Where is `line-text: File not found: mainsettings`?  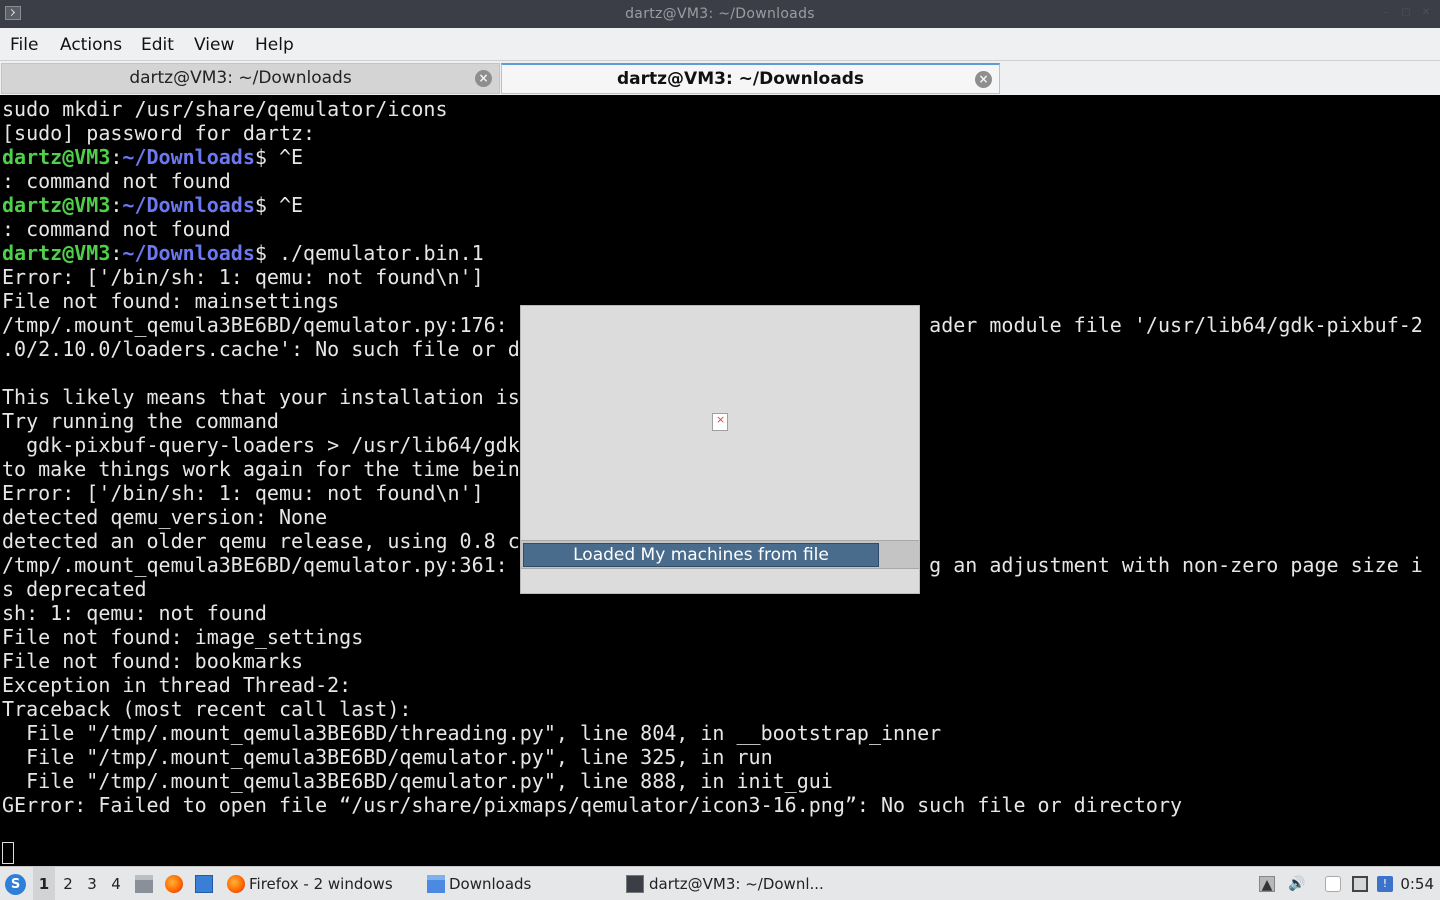
line-text: File not found: mainsettings is located at coordinates (171, 301).